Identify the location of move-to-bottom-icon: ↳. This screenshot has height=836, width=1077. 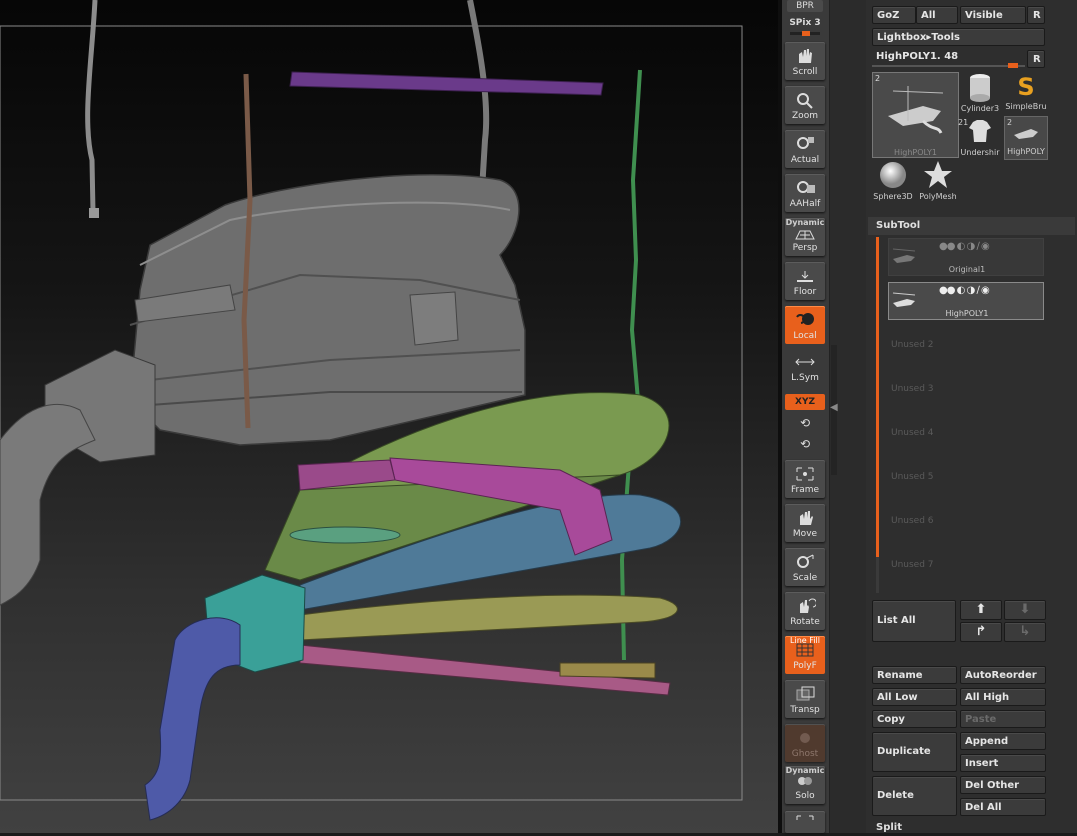
(1025, 632).